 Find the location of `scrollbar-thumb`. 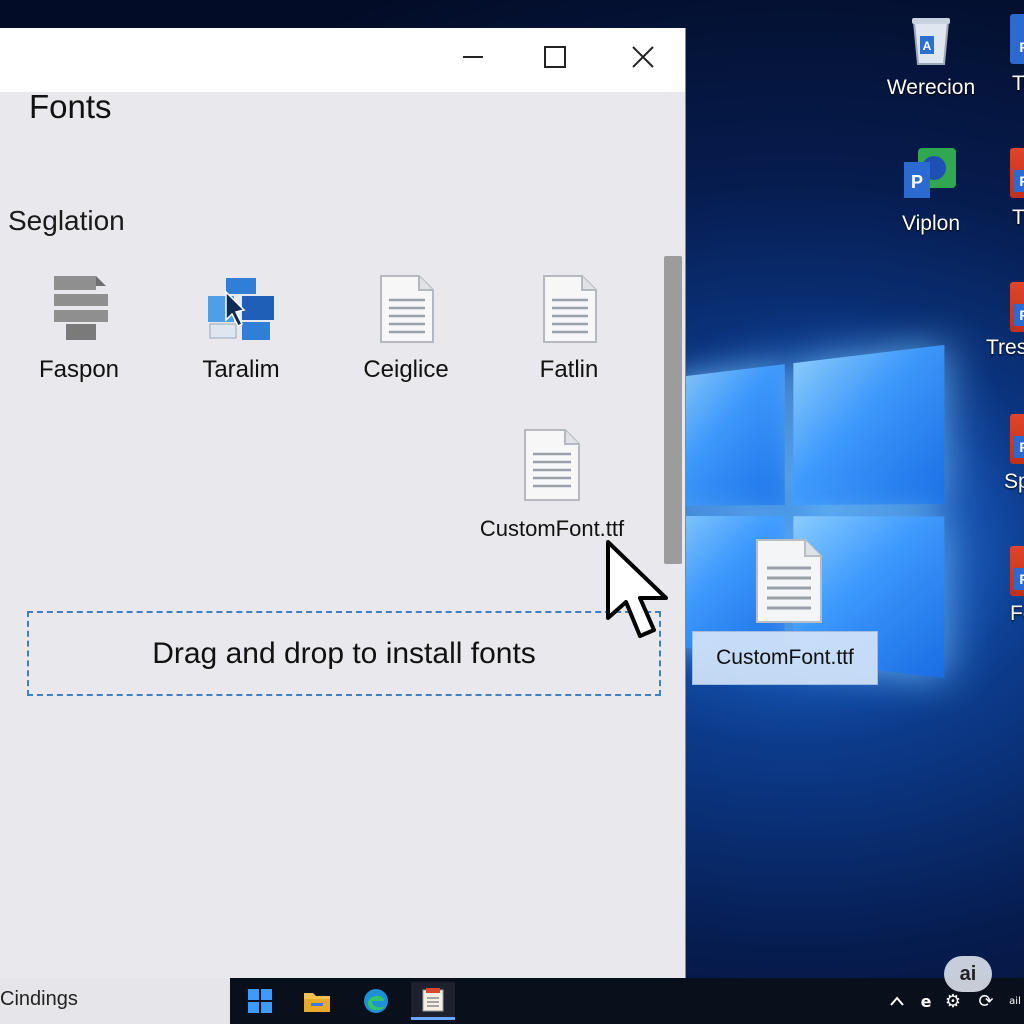

scrollbar-thumb is located at coordinates (673, 410).